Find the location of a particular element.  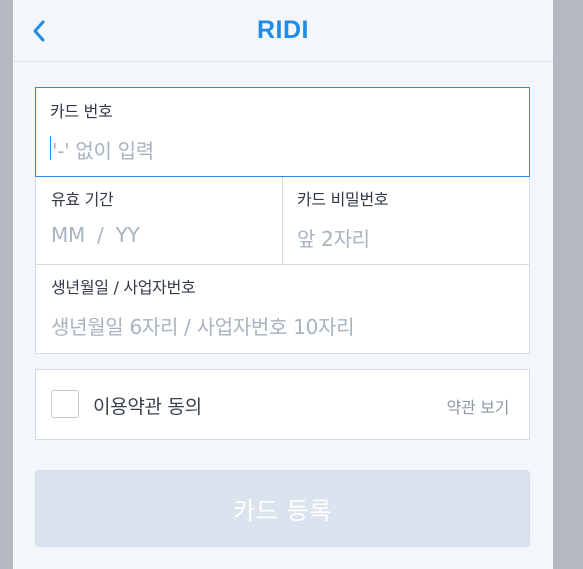

password-input: 앞 2자리 is located at coordinates (333, 237).